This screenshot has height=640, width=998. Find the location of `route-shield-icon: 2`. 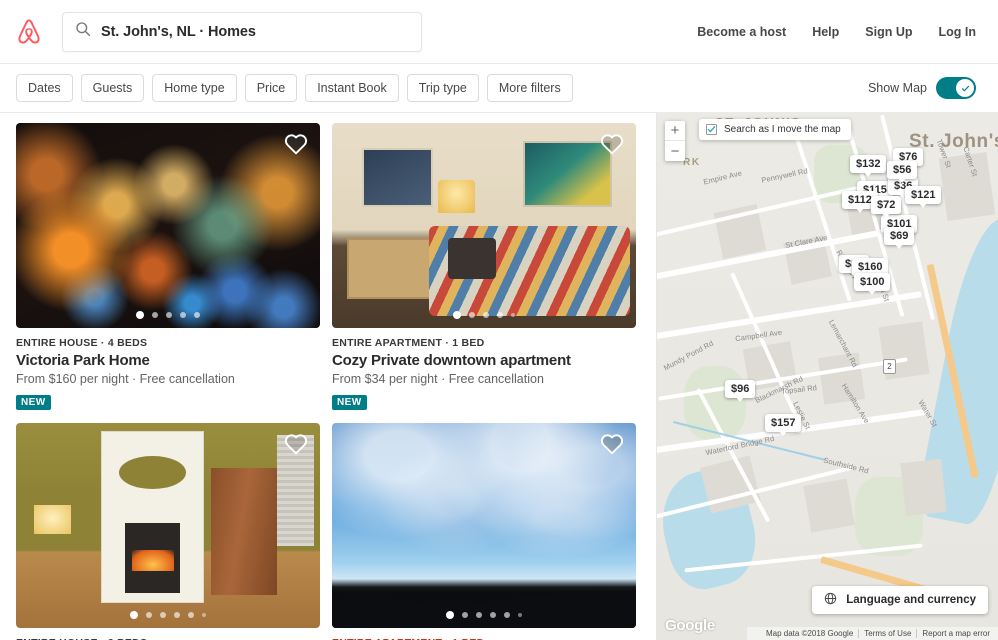

route-shield-icon: 2 is located at coordinates (889, 366).